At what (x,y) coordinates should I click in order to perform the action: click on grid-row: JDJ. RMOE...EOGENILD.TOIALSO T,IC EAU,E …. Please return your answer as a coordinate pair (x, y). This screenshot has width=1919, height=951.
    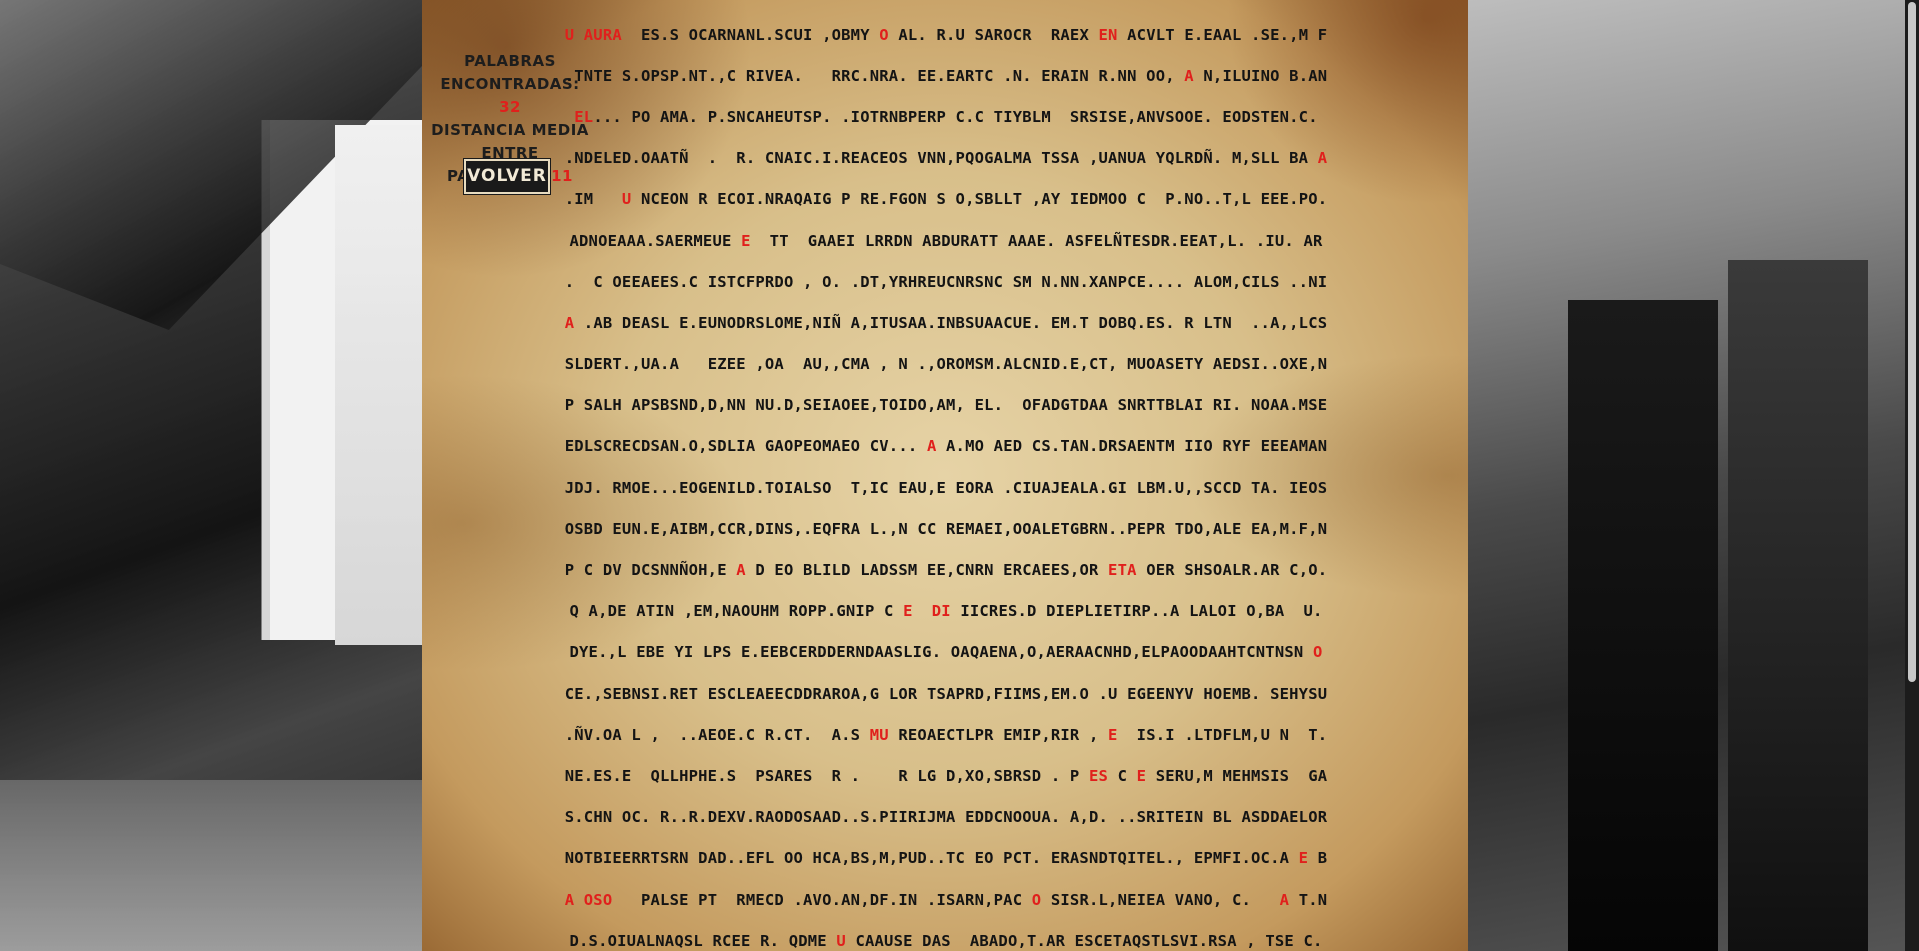
    Looking at the image, I should click on (946, 487).